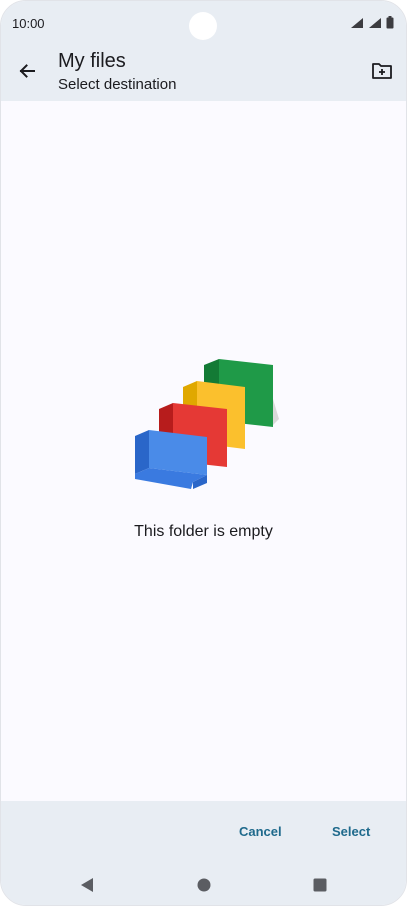  What do you see at coordinates (390, 22) in the screenshot?
I see `battery-icon` at bounding box center [390, 22].